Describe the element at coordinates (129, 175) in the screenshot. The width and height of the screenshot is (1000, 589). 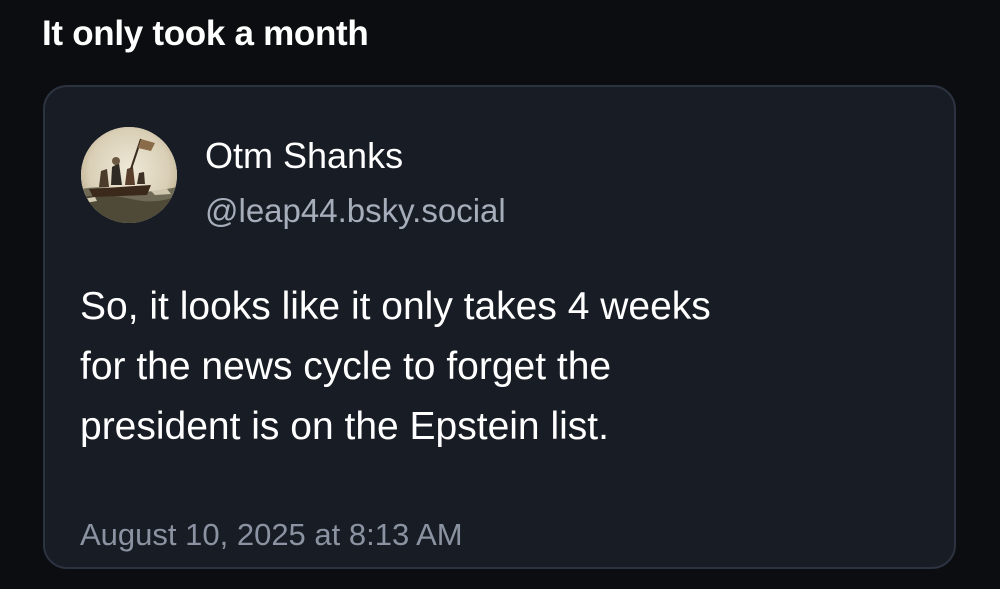
I see `painting-avatar-icon` at that location.